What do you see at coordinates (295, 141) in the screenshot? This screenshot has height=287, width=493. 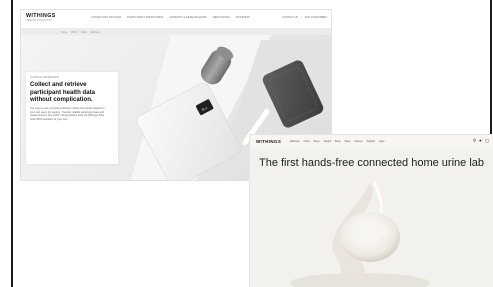 I see `nav-link-wellness: Wellness` at bounding box center [295, 141].